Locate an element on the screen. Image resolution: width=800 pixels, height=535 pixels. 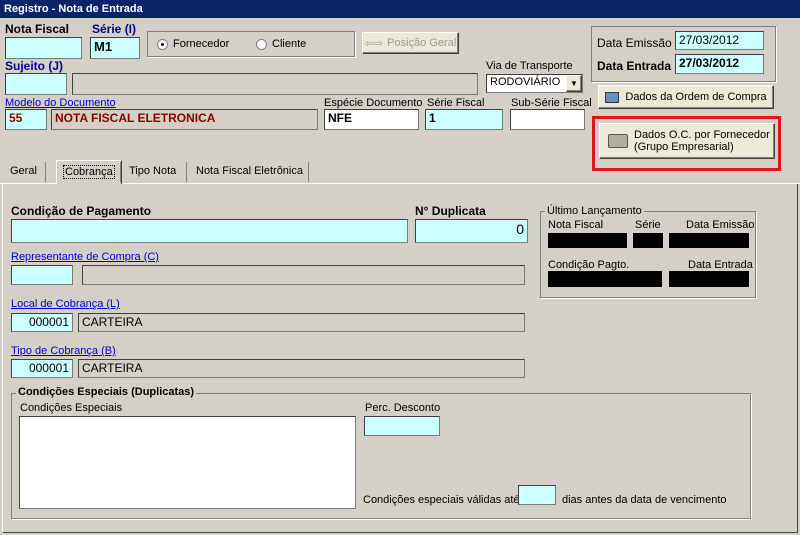
dados-oc-fornecedor-line2: (Grupo Empresarial) is located at coordinates (684, 147).